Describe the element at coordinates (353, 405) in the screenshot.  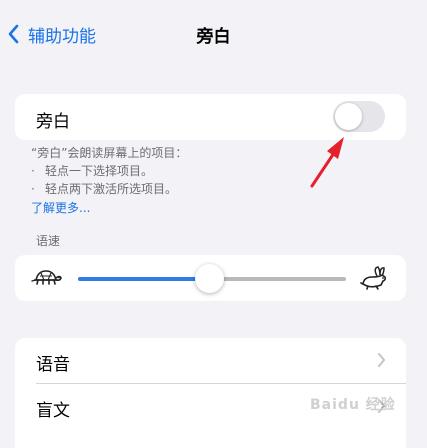
I see `watermark: Baidu 经验` at that location.